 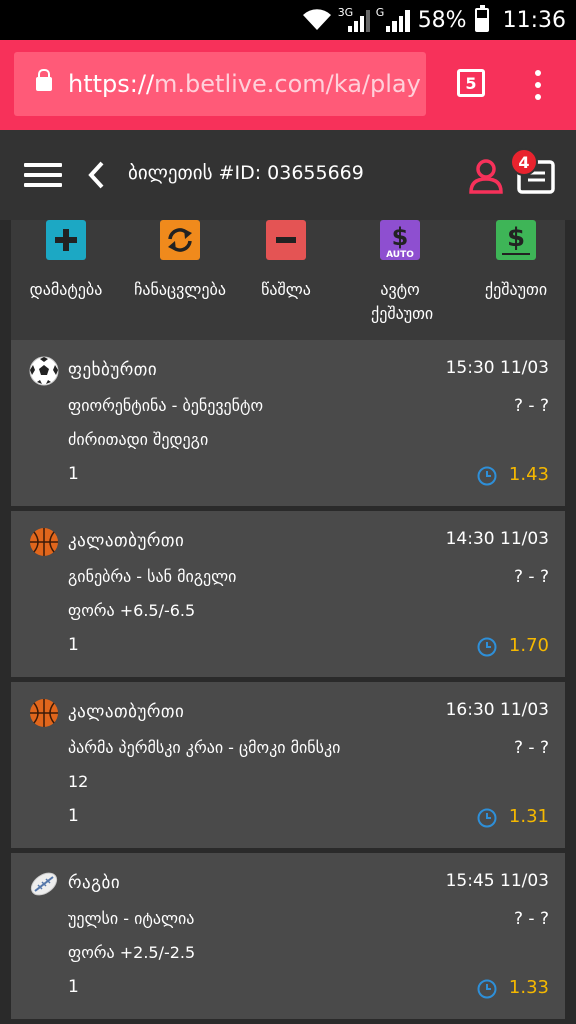 I want to click on browser-menu-icon, so click(x=538, y=85).